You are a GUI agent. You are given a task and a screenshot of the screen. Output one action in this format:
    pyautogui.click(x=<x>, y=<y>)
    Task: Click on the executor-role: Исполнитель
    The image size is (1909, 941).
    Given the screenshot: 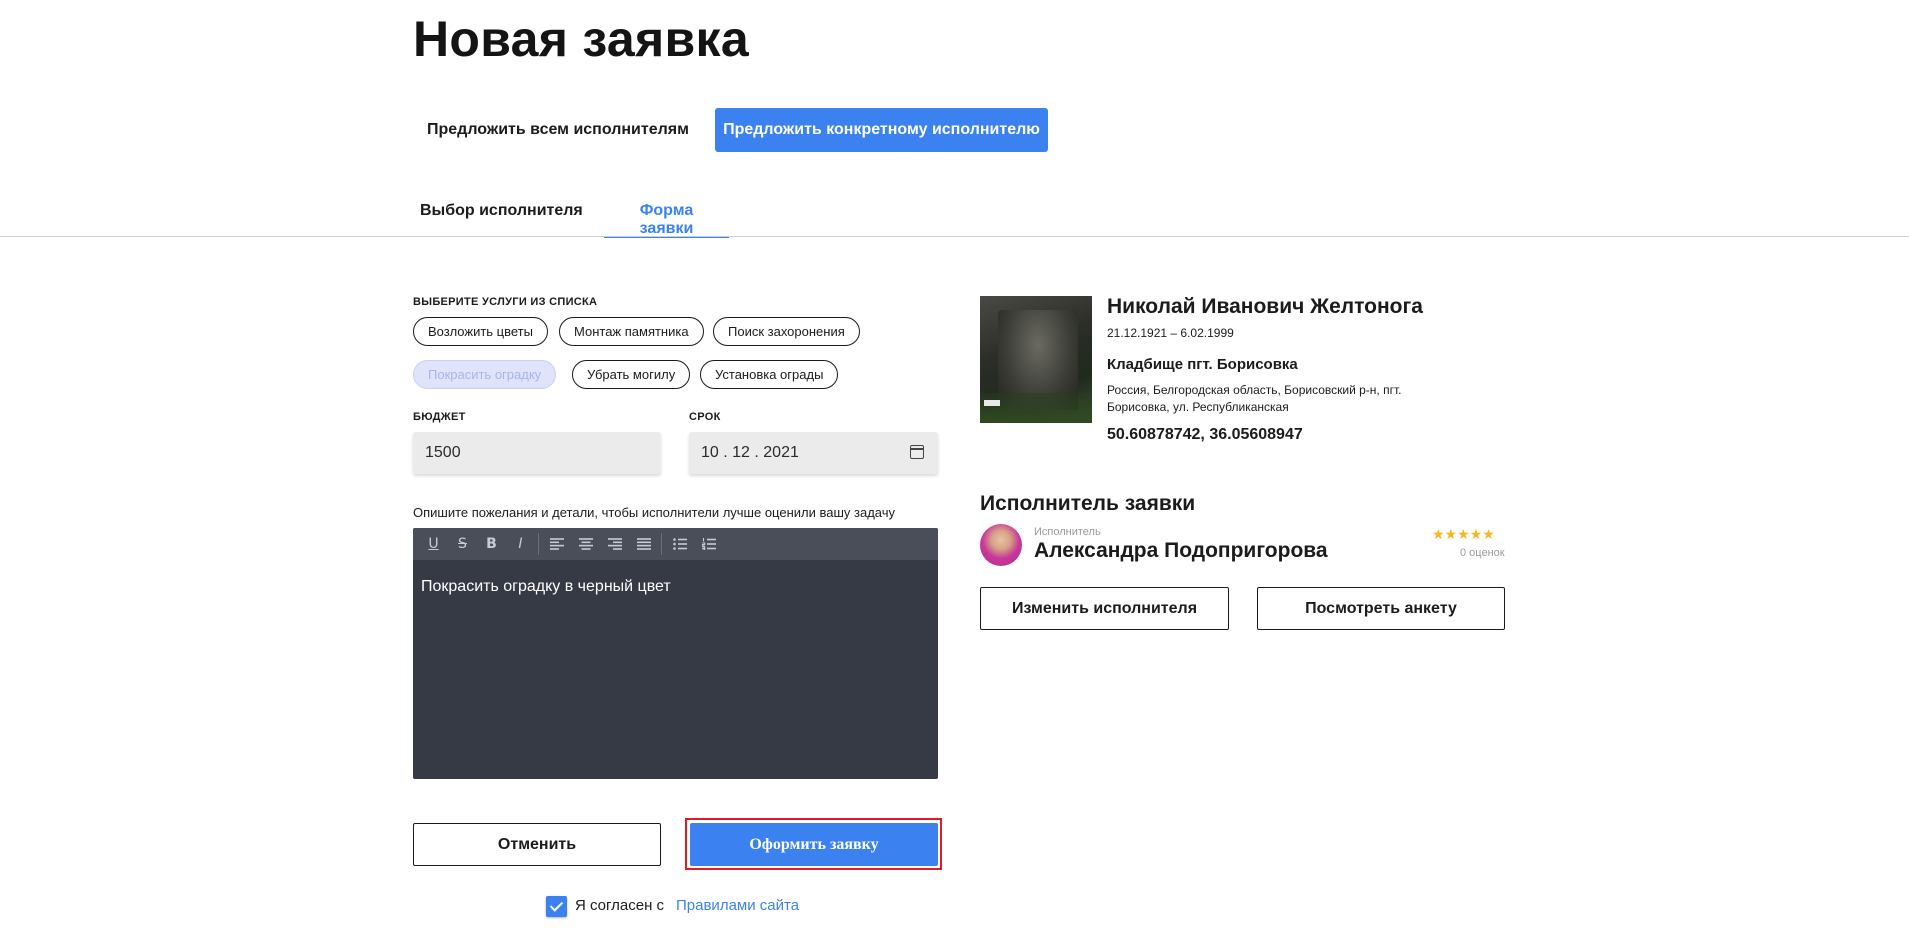 What is the action you would take?
    pyautogui.click(x=1067, y=532)
    